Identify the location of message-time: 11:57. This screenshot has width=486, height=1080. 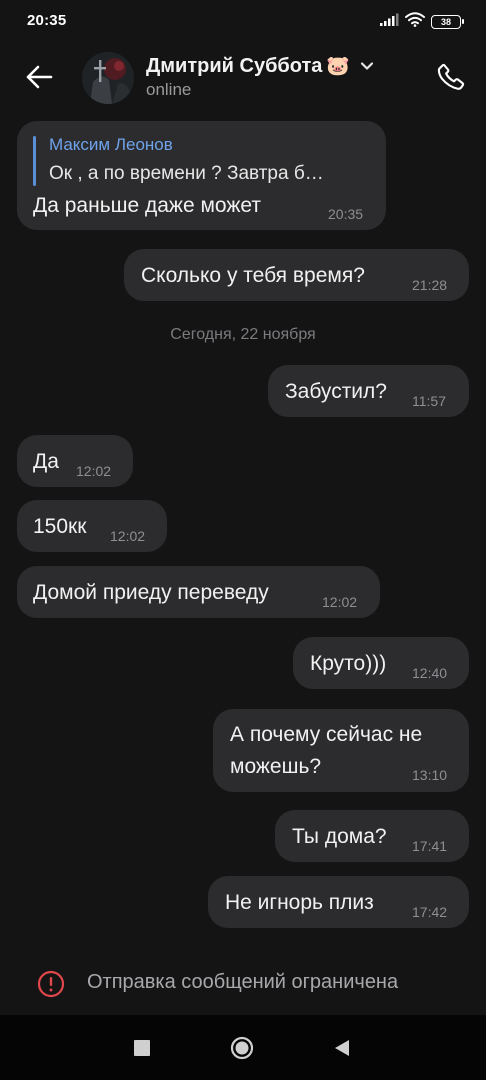
(429, 401).